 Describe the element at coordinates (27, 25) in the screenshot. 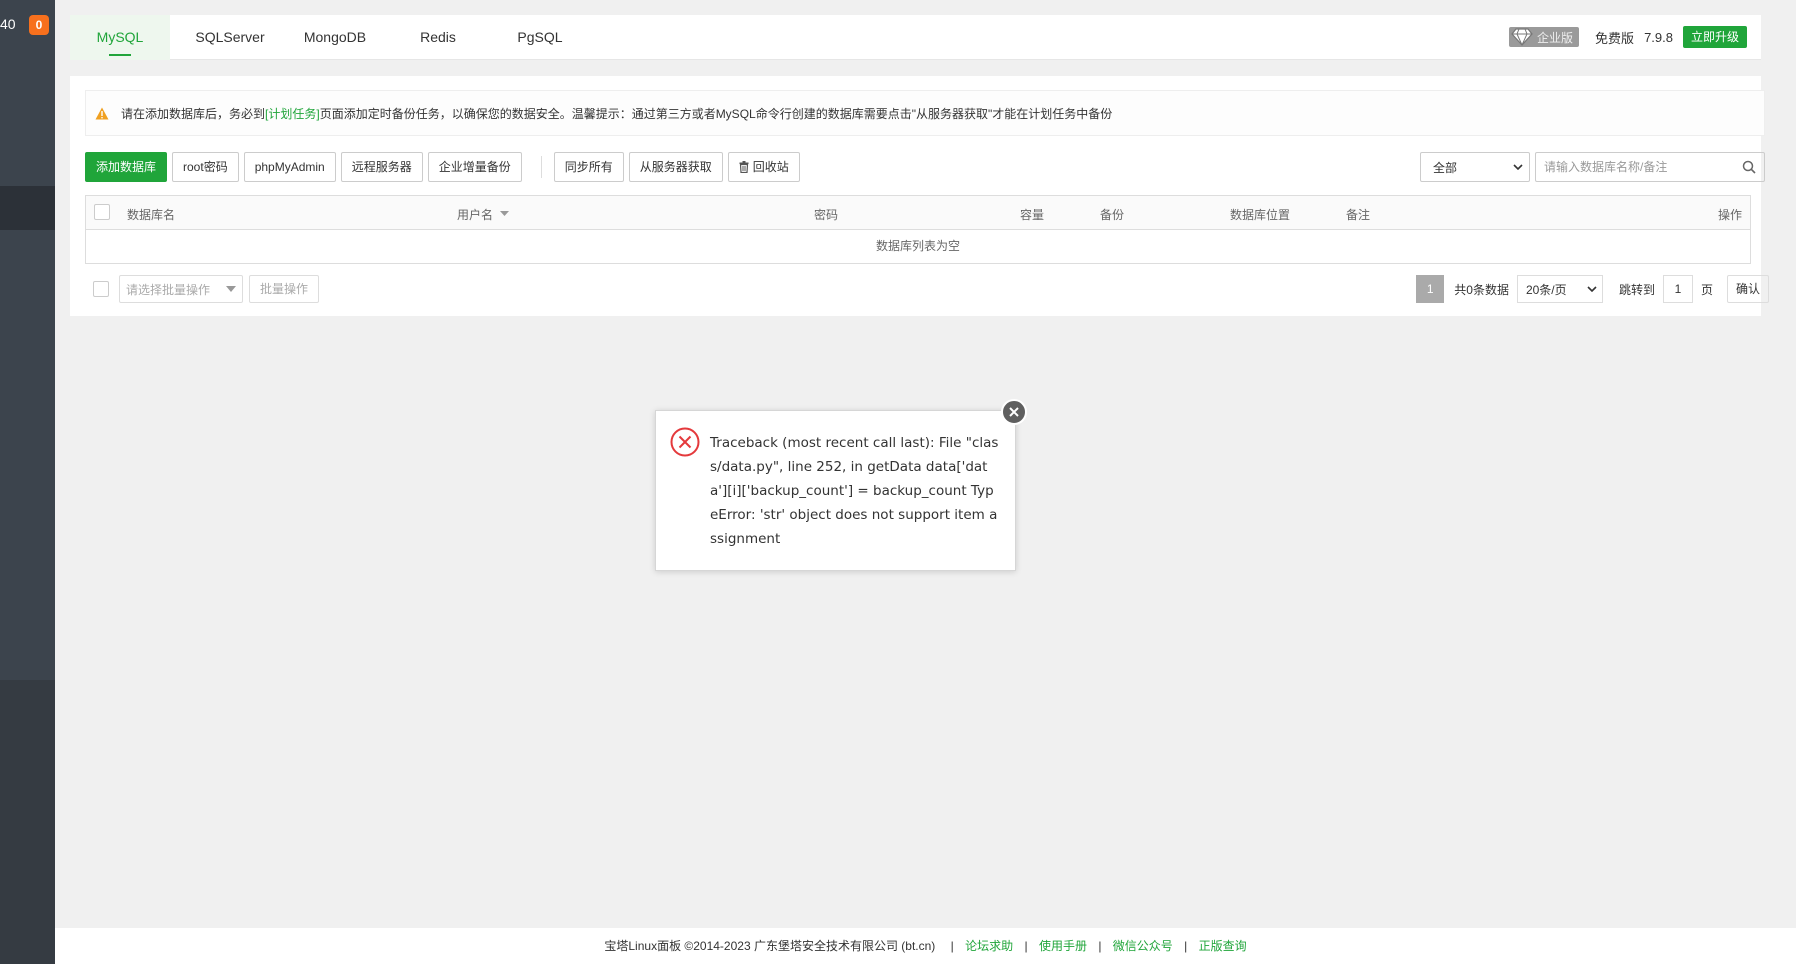

I see `sidebar-header: 40 0` at that location.